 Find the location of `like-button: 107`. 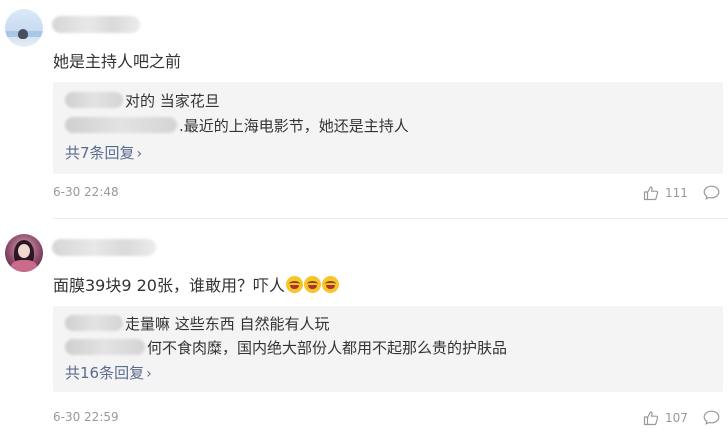

like-button: 107 is located at coordinates (665, 418).